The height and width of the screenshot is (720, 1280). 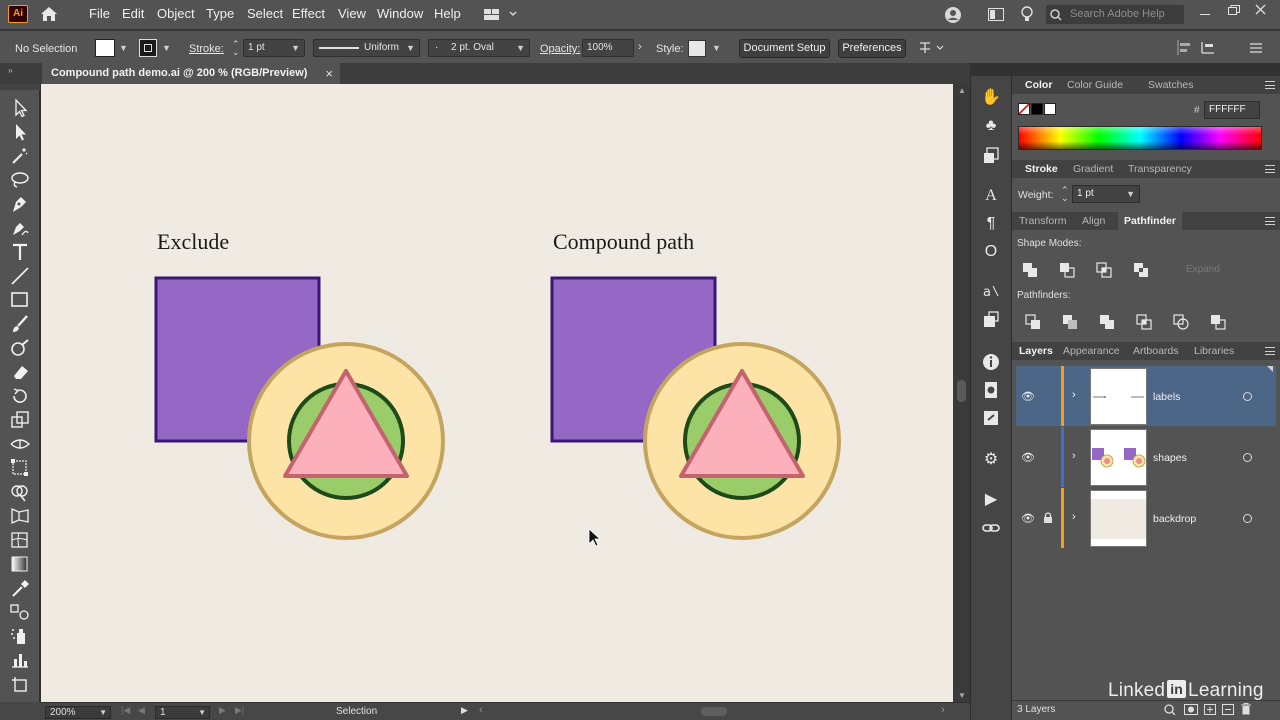 What do you see at coordinates (1170, 458) in the screenshot?
I see `layer-name: shapes` at bounding box center [1170, 458].